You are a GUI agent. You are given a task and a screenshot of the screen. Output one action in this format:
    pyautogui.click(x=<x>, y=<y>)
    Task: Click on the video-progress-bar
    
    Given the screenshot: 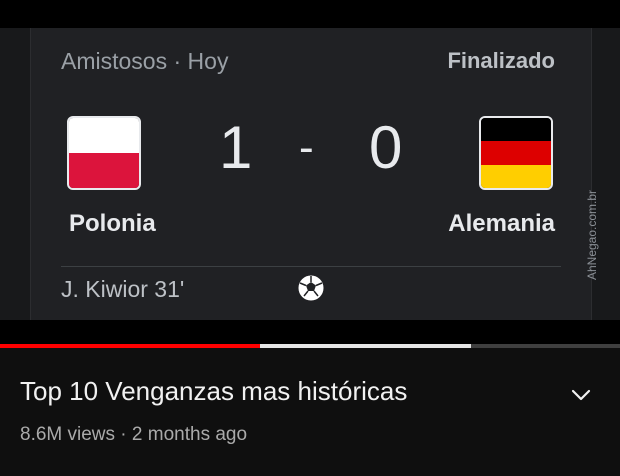 What is the action you would take?
    pyautogui.click(x=310, y=346)
    